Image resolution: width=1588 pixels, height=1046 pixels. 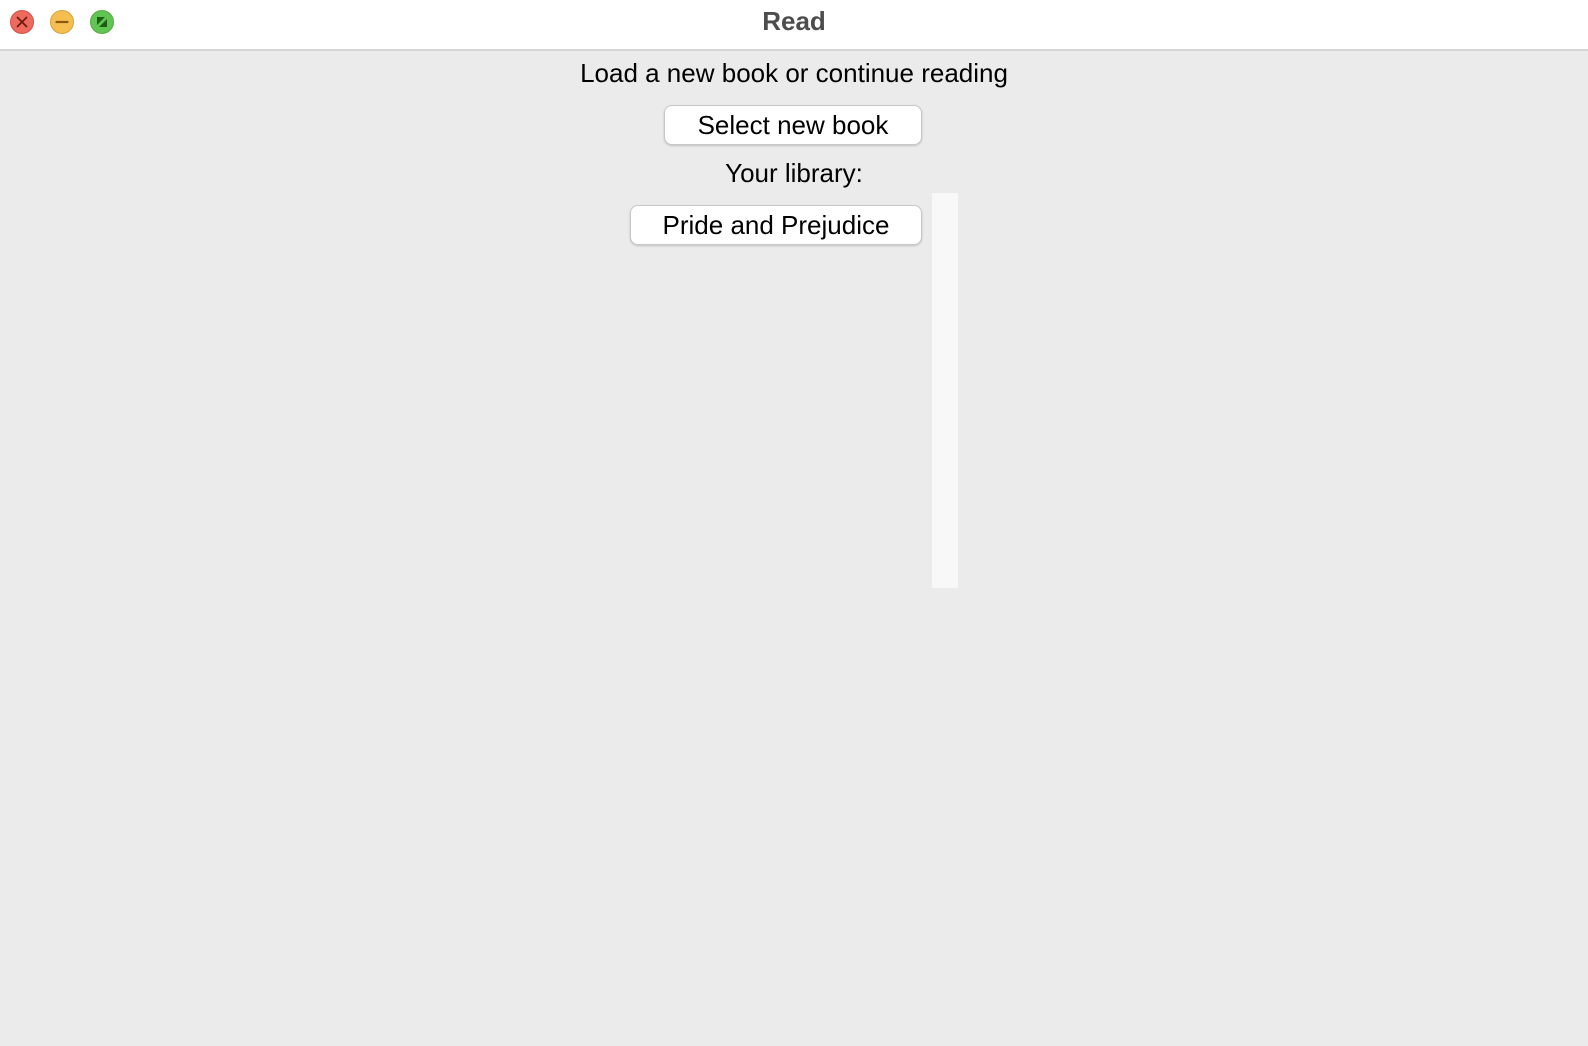 I want to click on select-new-book-button: Select new book, so click(x=793, y=125).